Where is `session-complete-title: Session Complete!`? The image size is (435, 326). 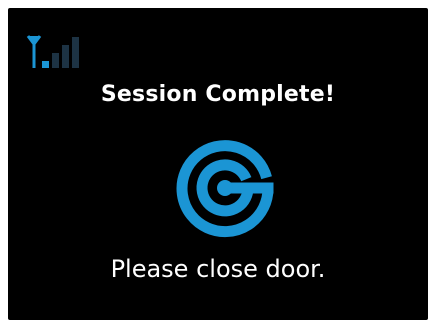
session-complete-title: Session Complete! is located at coordinates (218, 94).